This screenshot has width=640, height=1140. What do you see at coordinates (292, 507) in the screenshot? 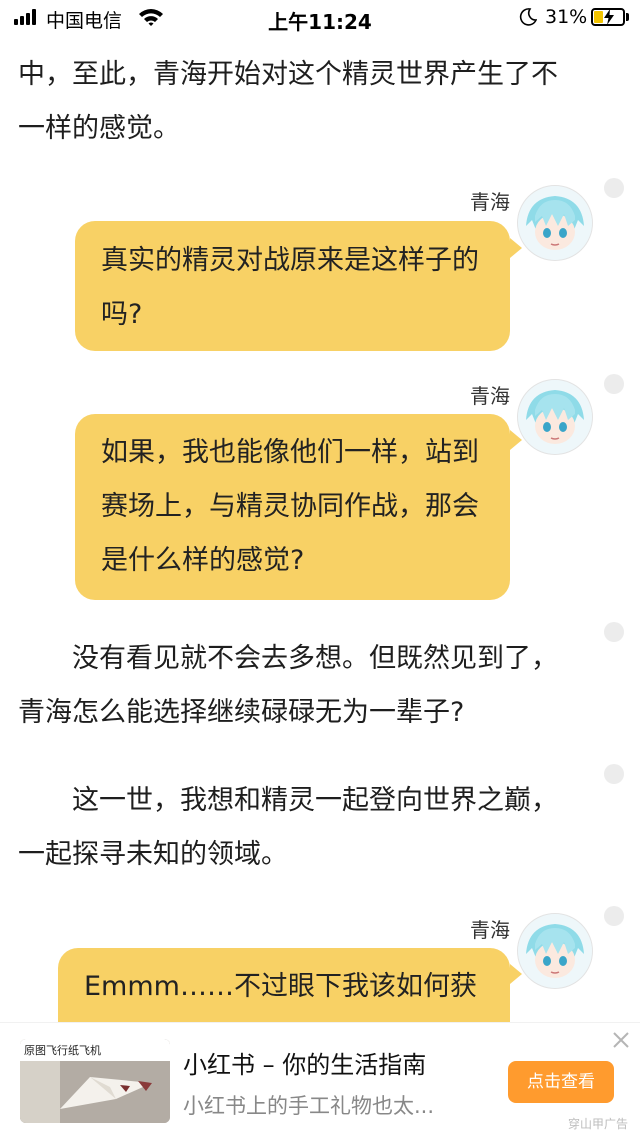
I see `dialogue-bubble: 如果，我也能像他们一样，站到赛场上，与精灵协同作战，那会是什么样的感觉?` at bounding box center [292, 507].